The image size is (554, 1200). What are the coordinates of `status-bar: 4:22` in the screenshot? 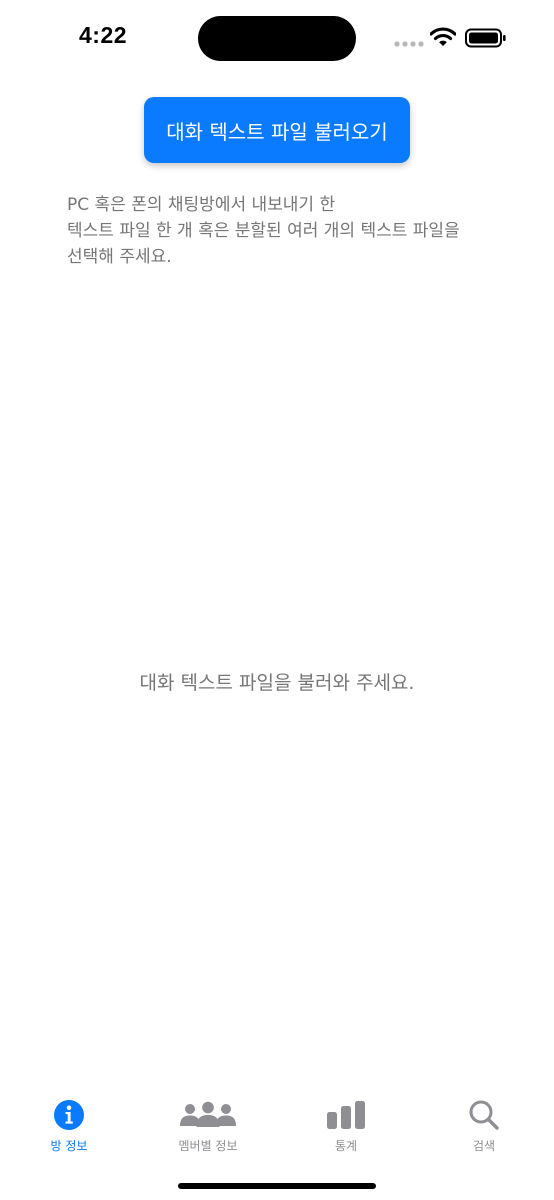 It's located at (277, 40).